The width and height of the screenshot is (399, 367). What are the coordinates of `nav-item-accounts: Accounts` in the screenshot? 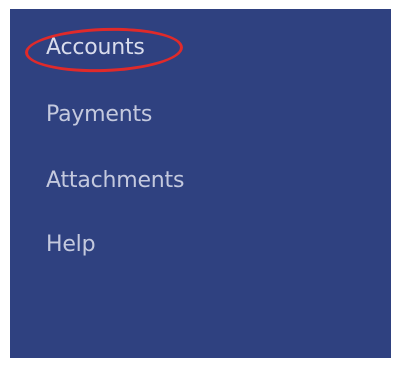 It's located at (95, 48).